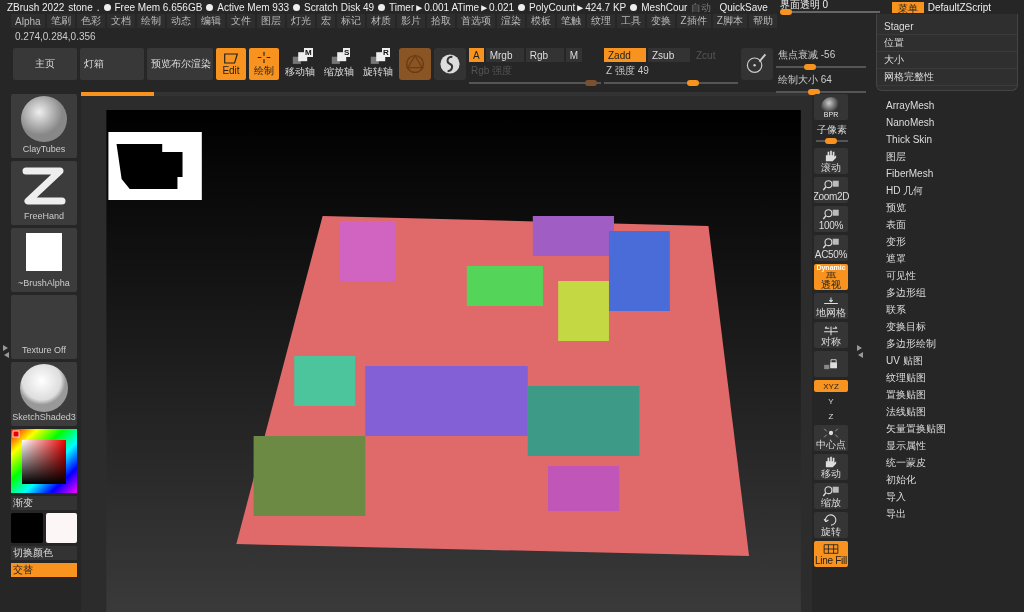 This screenshot has width=1024, height=612. I want to click on menu-item: 文档, so click(120, 21).